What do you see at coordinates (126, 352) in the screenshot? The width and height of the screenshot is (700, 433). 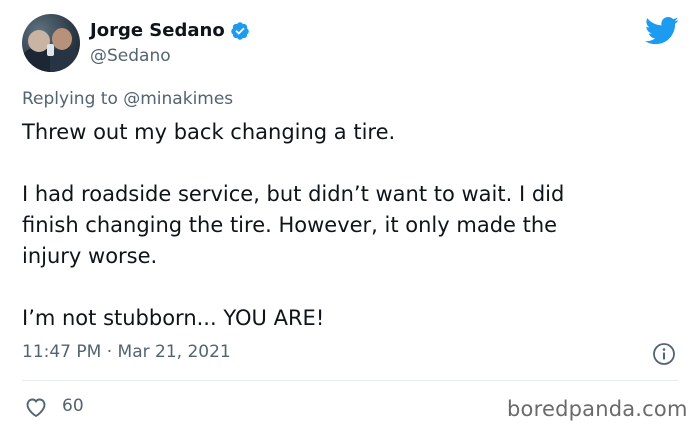 I see `tweet-timestamp: 11:47 PM · Mar 21, 2021` at bounding box center [126, 352].